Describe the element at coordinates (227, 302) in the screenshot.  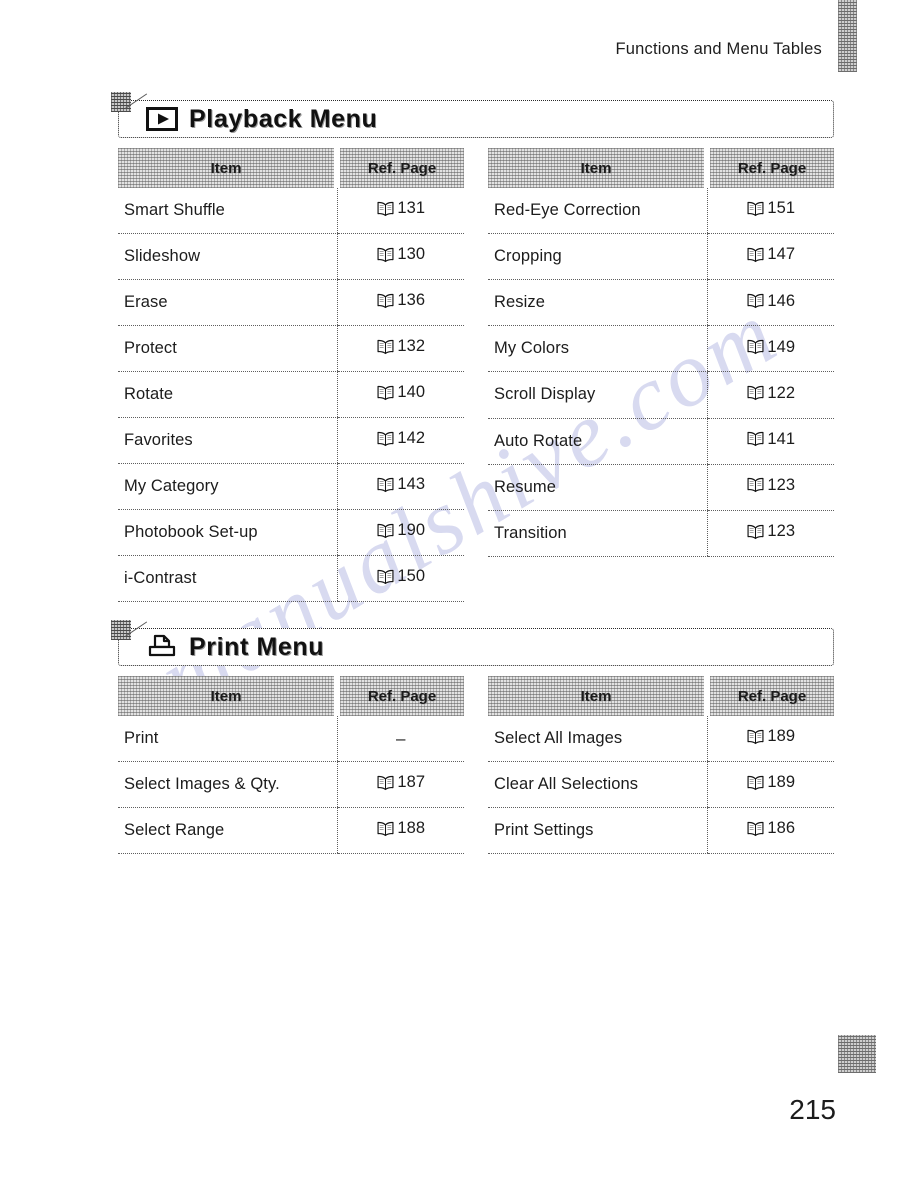
I see `menu-item-label: Erase` at that location.